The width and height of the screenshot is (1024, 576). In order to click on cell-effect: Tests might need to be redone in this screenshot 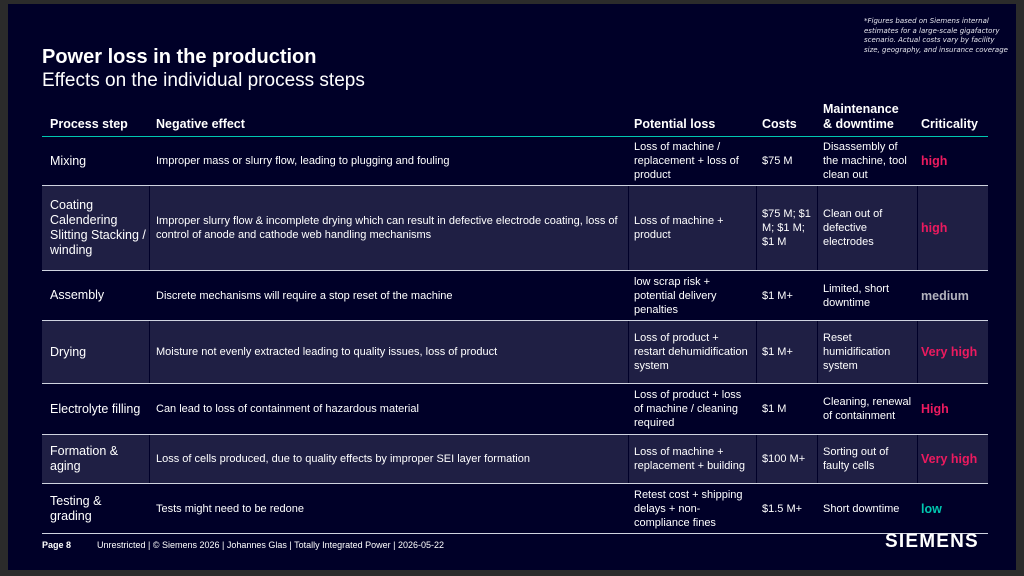, I will do `click(230, 508)`.